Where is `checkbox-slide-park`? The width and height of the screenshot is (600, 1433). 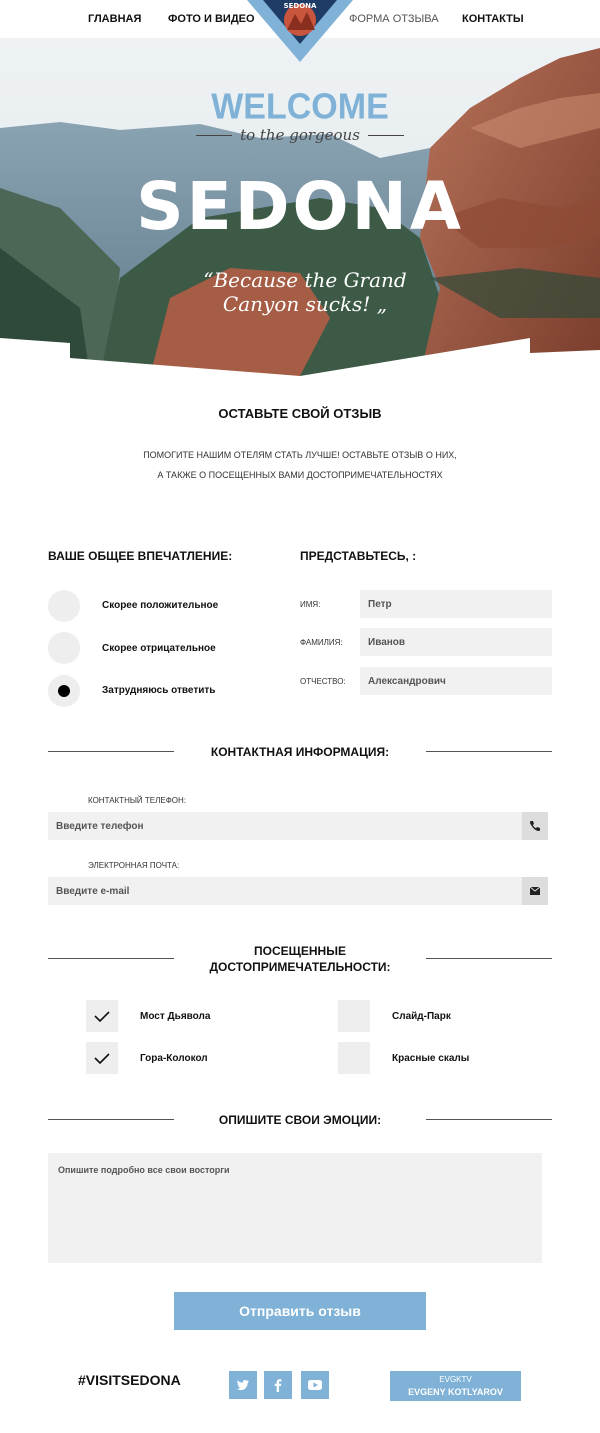
checkbox-slide-park is located at coordinates (354, 1016).